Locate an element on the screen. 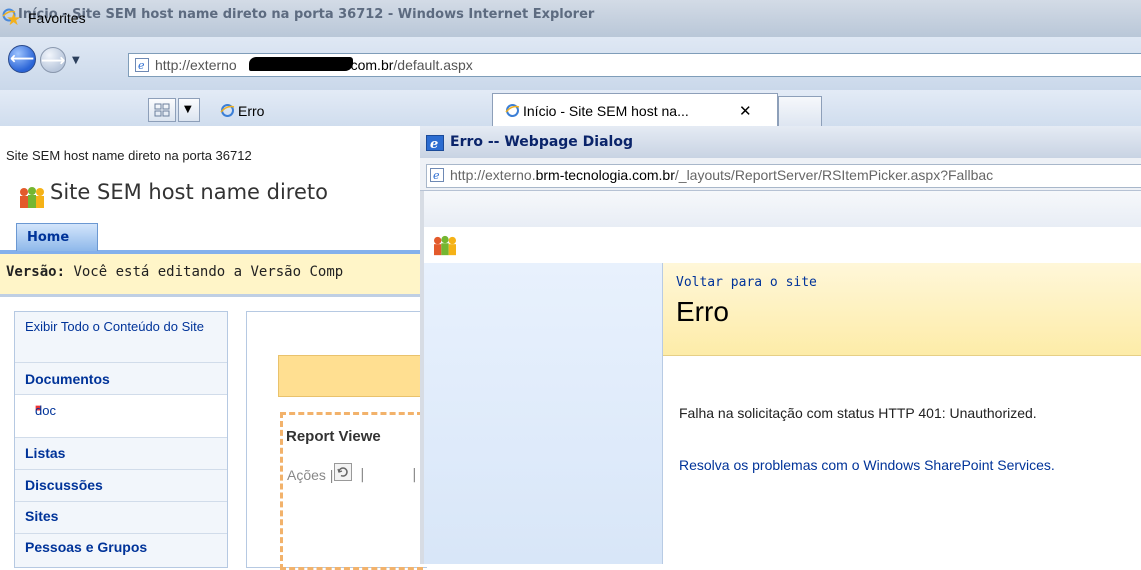  favorites-label: Favorites is located at coordinates (57, 18).